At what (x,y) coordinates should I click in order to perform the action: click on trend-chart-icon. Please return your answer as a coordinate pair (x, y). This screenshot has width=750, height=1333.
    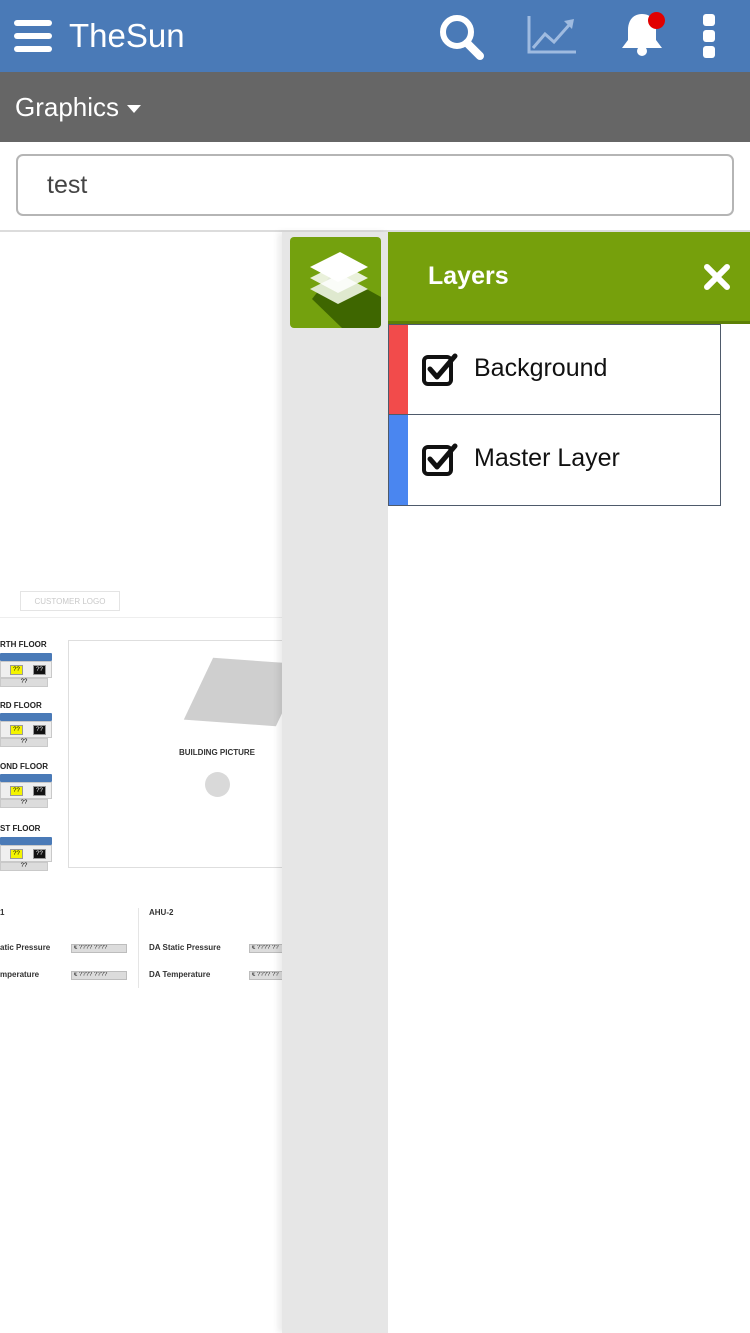
    Looking at the image, I should click on (552, 36).